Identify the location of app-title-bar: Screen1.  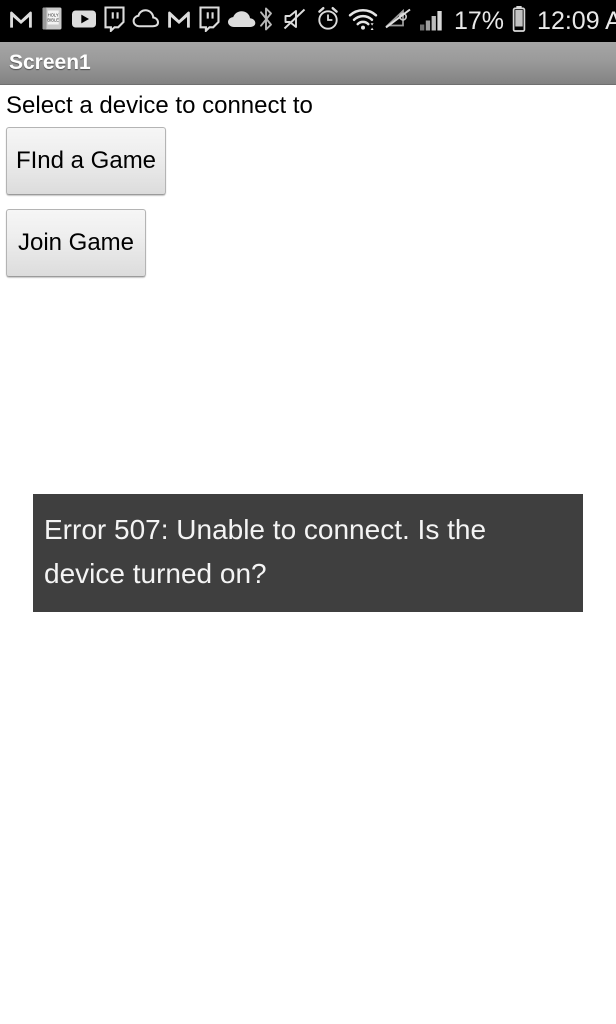
(308, 63).